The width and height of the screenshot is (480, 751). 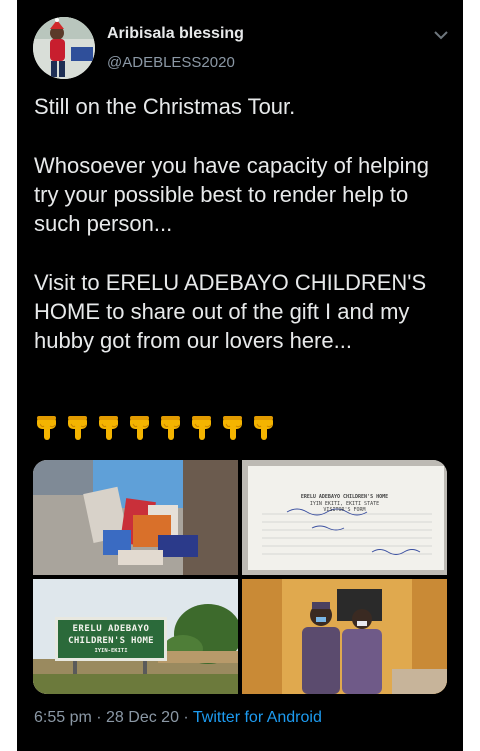 I want to click on photo-couple, so click(x=344, y=636).